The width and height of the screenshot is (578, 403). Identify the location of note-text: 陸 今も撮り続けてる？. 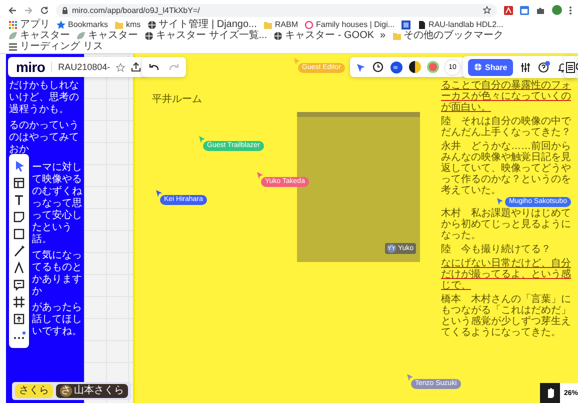
(496, 249).